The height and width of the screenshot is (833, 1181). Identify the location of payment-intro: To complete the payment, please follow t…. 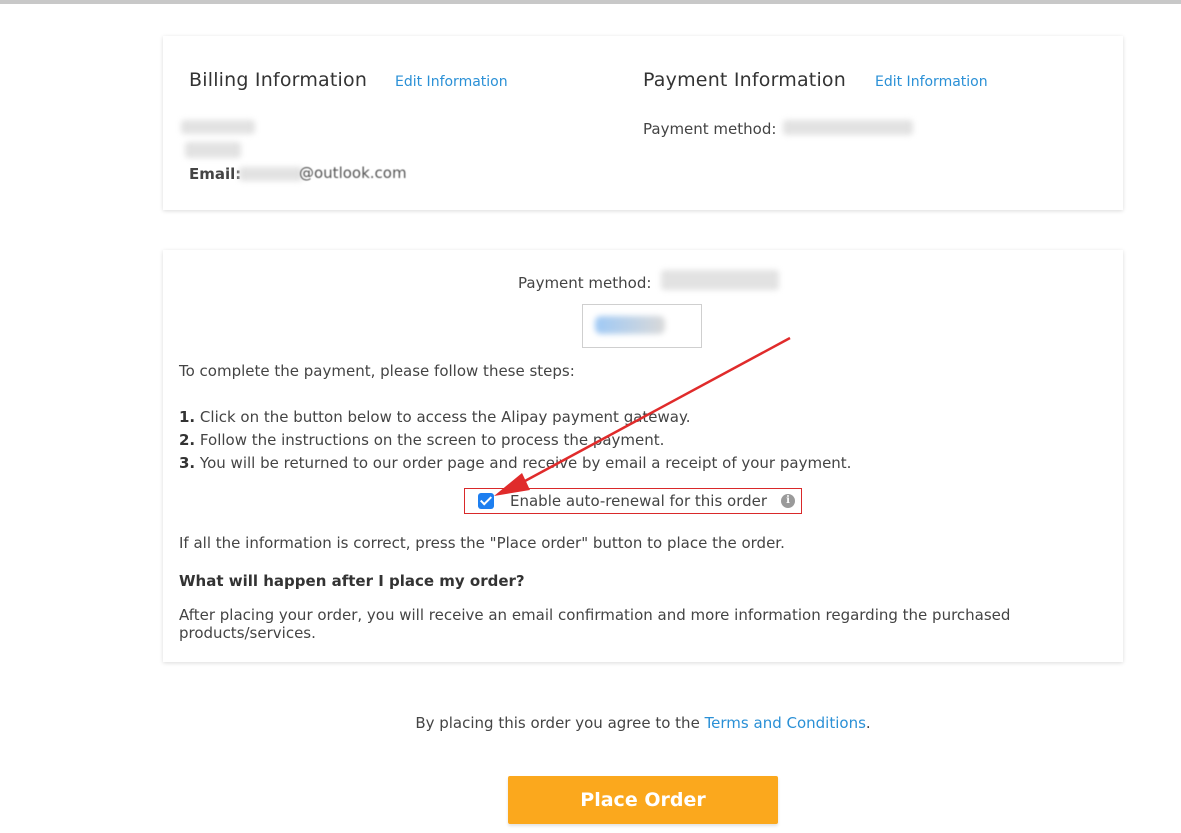
(377, 371).